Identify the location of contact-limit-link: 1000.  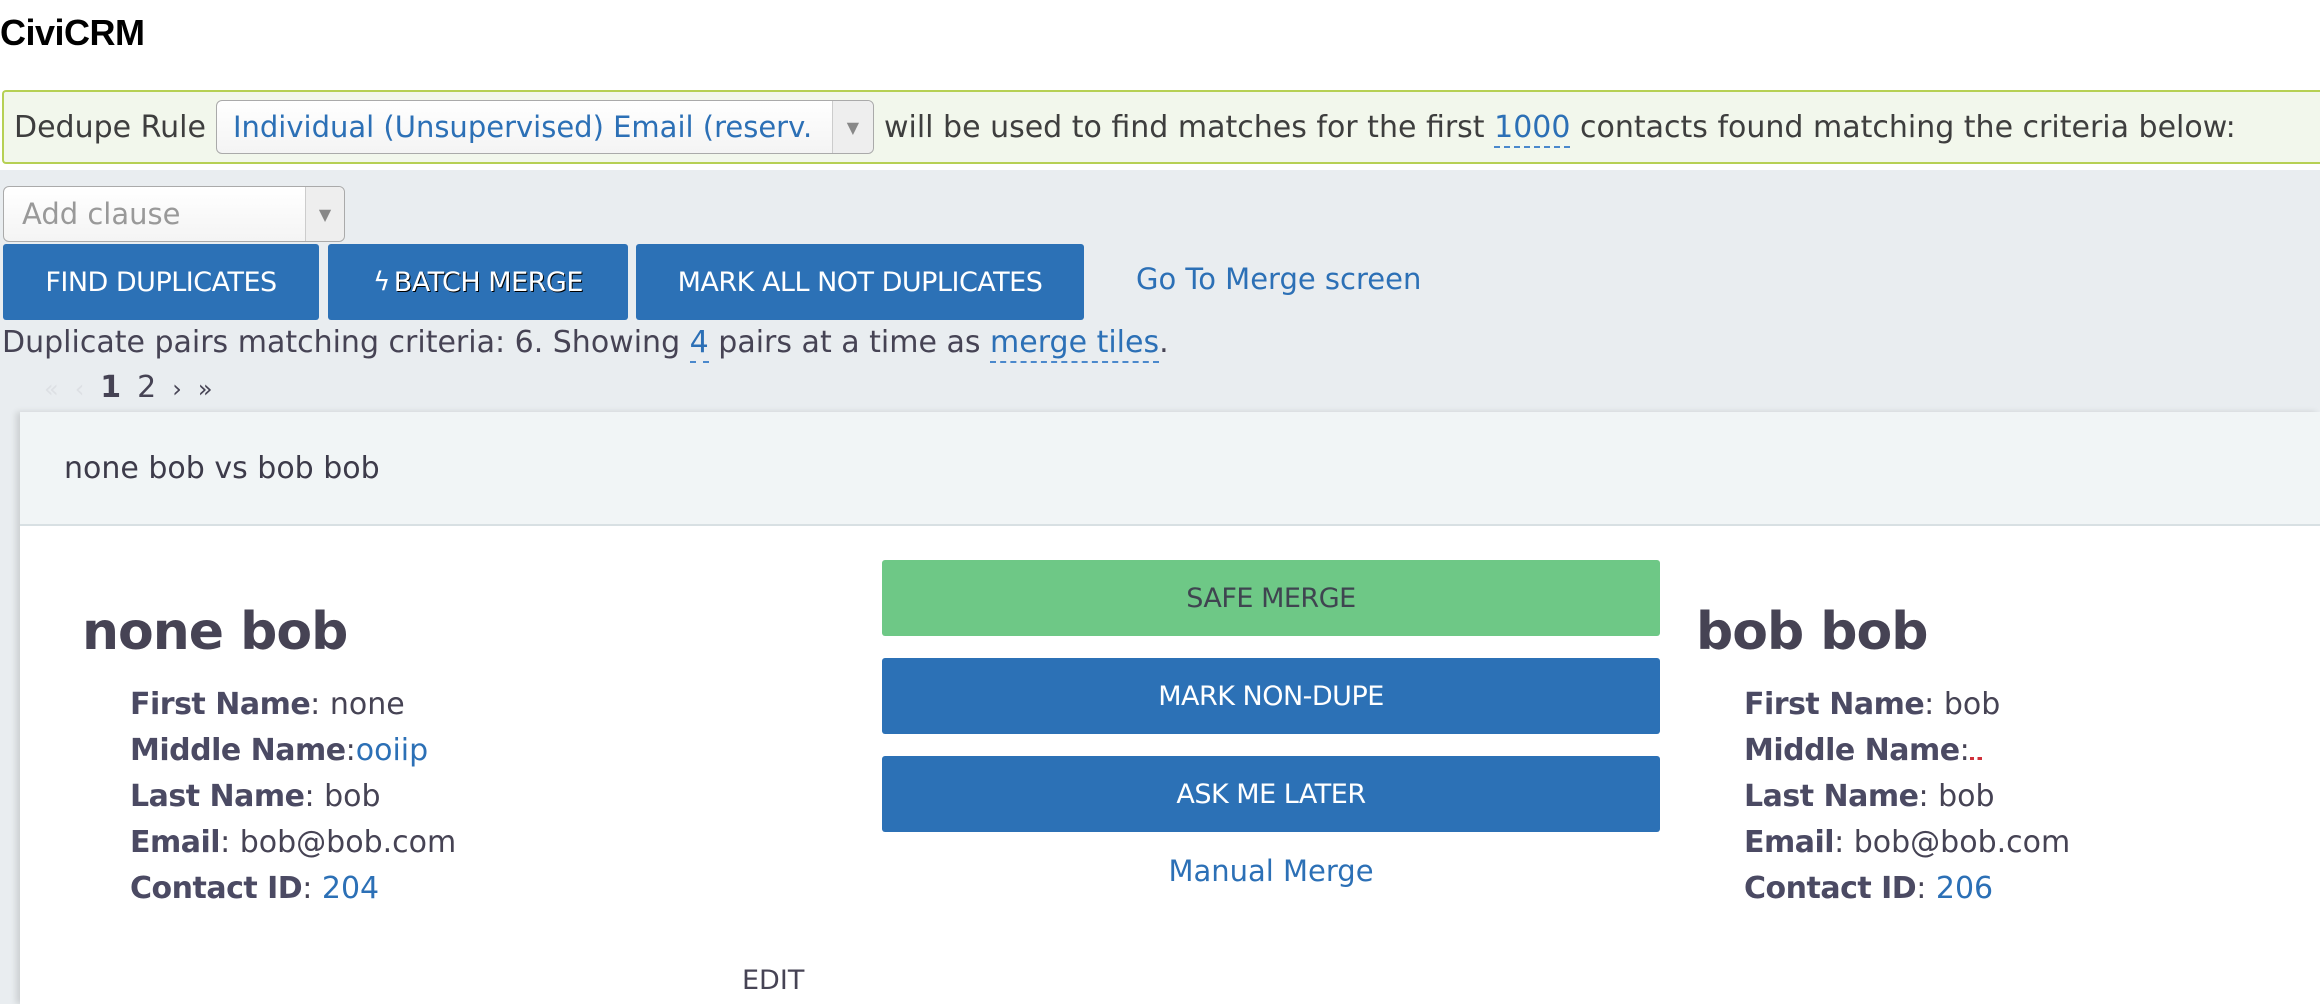
(1532, 128).